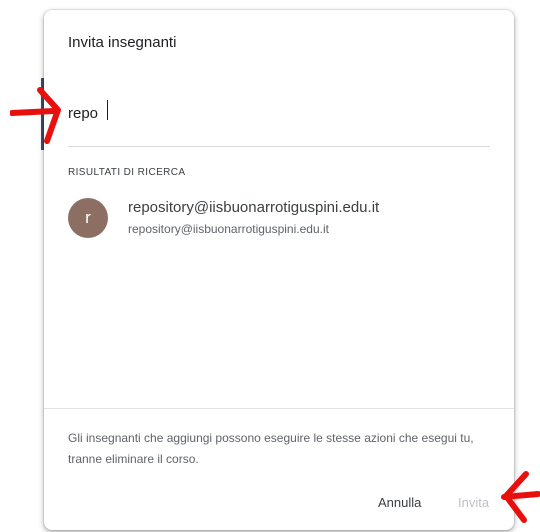 The image size is (540, 532). I want to click on result-email: repository@iisbuonarrotiguspini.edu.it, so click(228, 229).